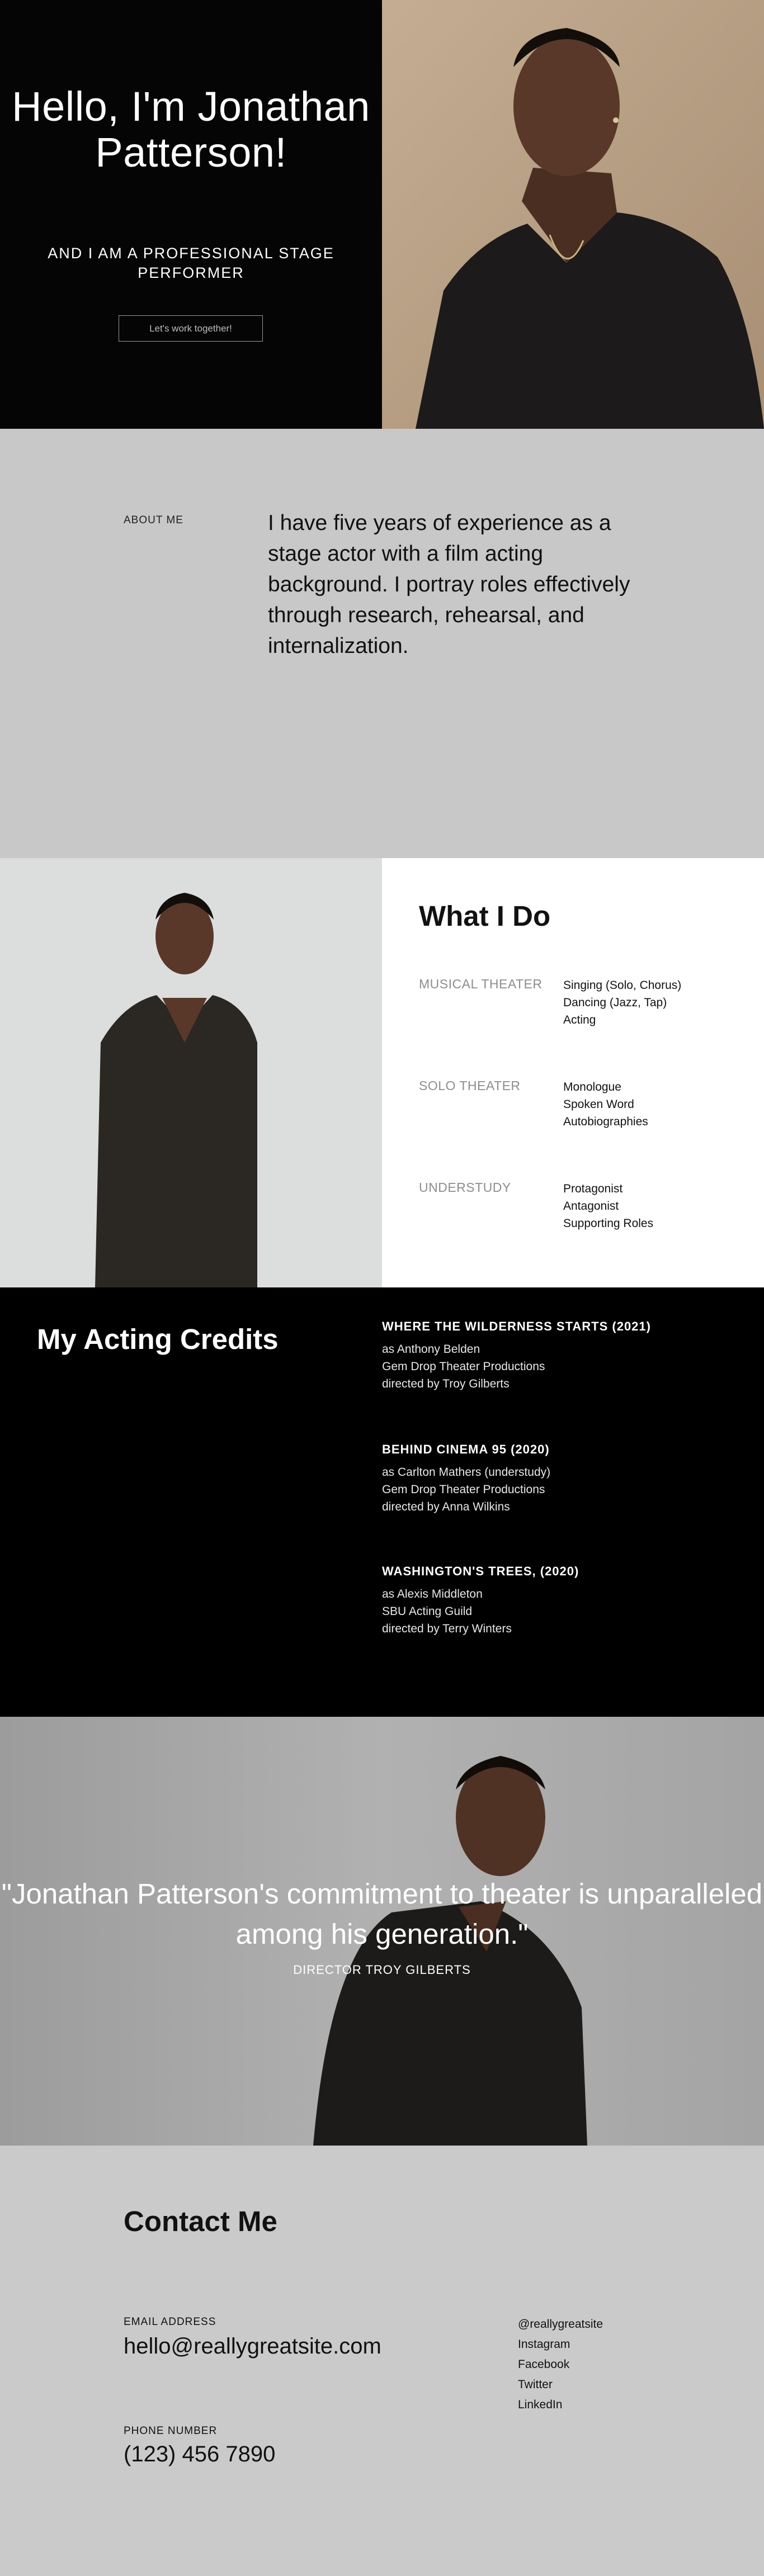 This screenshot has width=764, height=2576. Describe the element at coordinates (470, 1085) in the screenshot. I see `service-category: SOLO THEATER` at that location.